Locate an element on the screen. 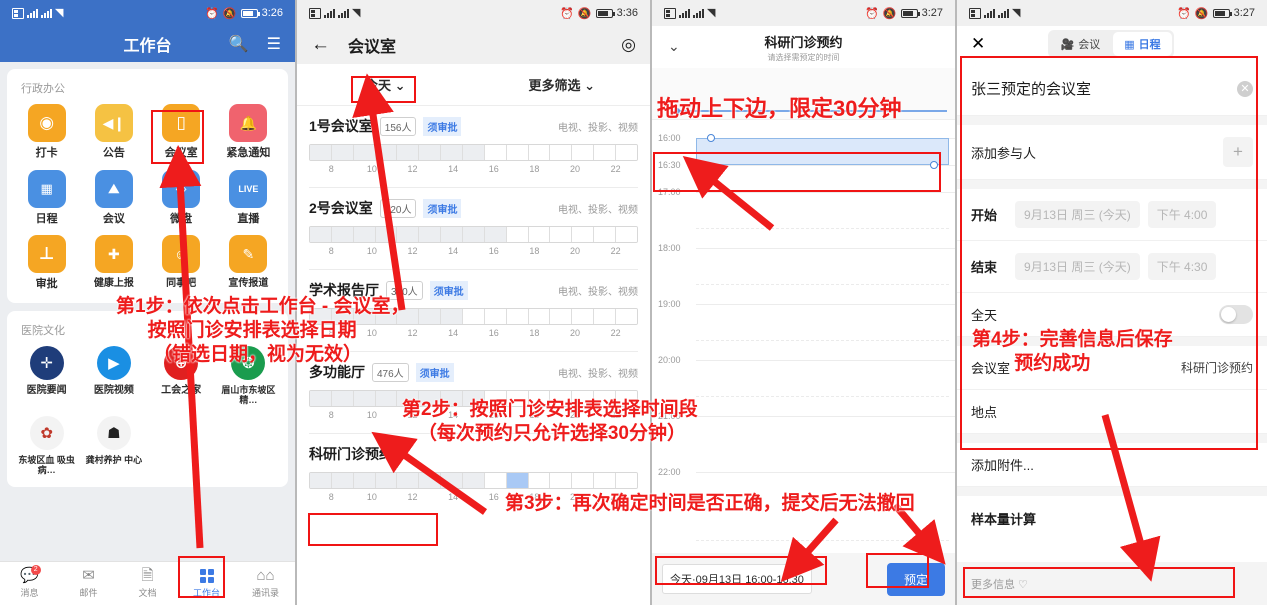 This screenshot has width=1267, height=605. sample-calc-label: 样本量计算 is located at coordinates (1004, 519).